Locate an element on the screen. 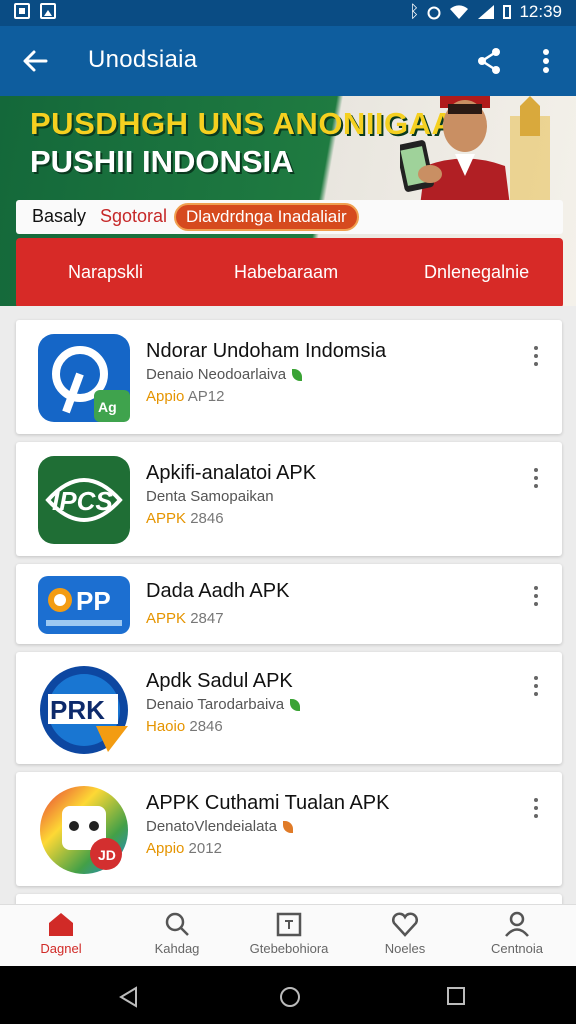 Image resolution: width=576 pixels, height=1024 pixels. system-navigation-bar is located at coordinates (288, 995).